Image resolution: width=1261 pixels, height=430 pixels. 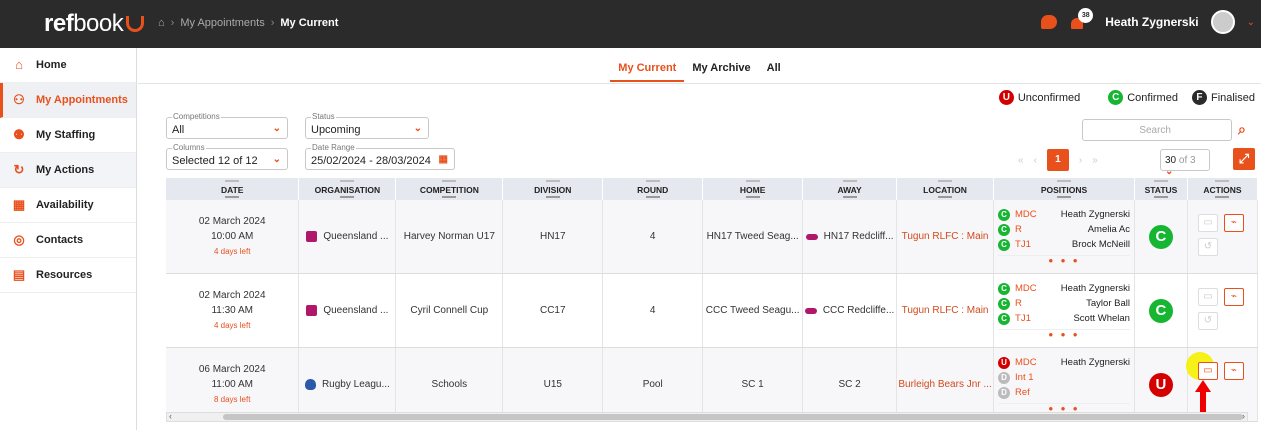 What do you see at coordinates (653, 189) in the screenshot?
I see `column-header-round: ROUND` at bounding box center [653, 189].